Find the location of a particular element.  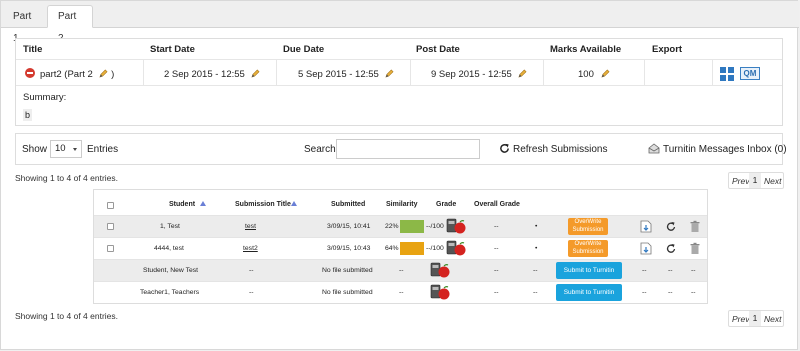

qm-export-icon: QM is located at coordinates (750, 73).